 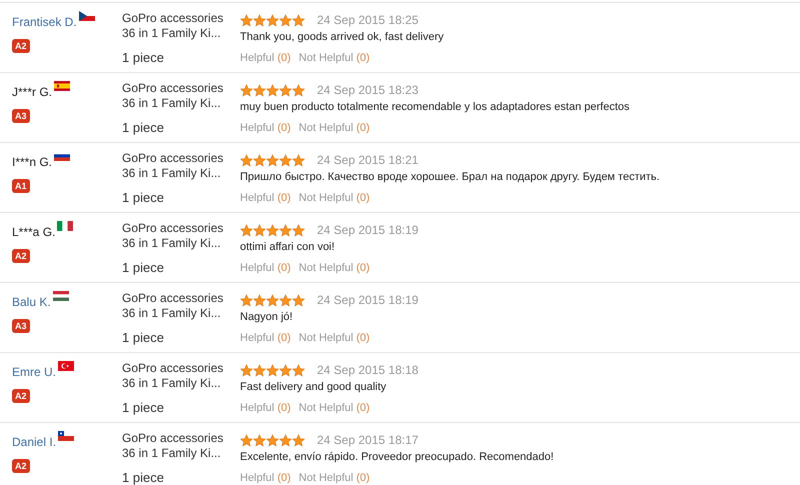 What do you see at coordinates (267, 317) in the screenshot?
I see `review-text: Nagyon jó!` at bounding box center [267, 317].